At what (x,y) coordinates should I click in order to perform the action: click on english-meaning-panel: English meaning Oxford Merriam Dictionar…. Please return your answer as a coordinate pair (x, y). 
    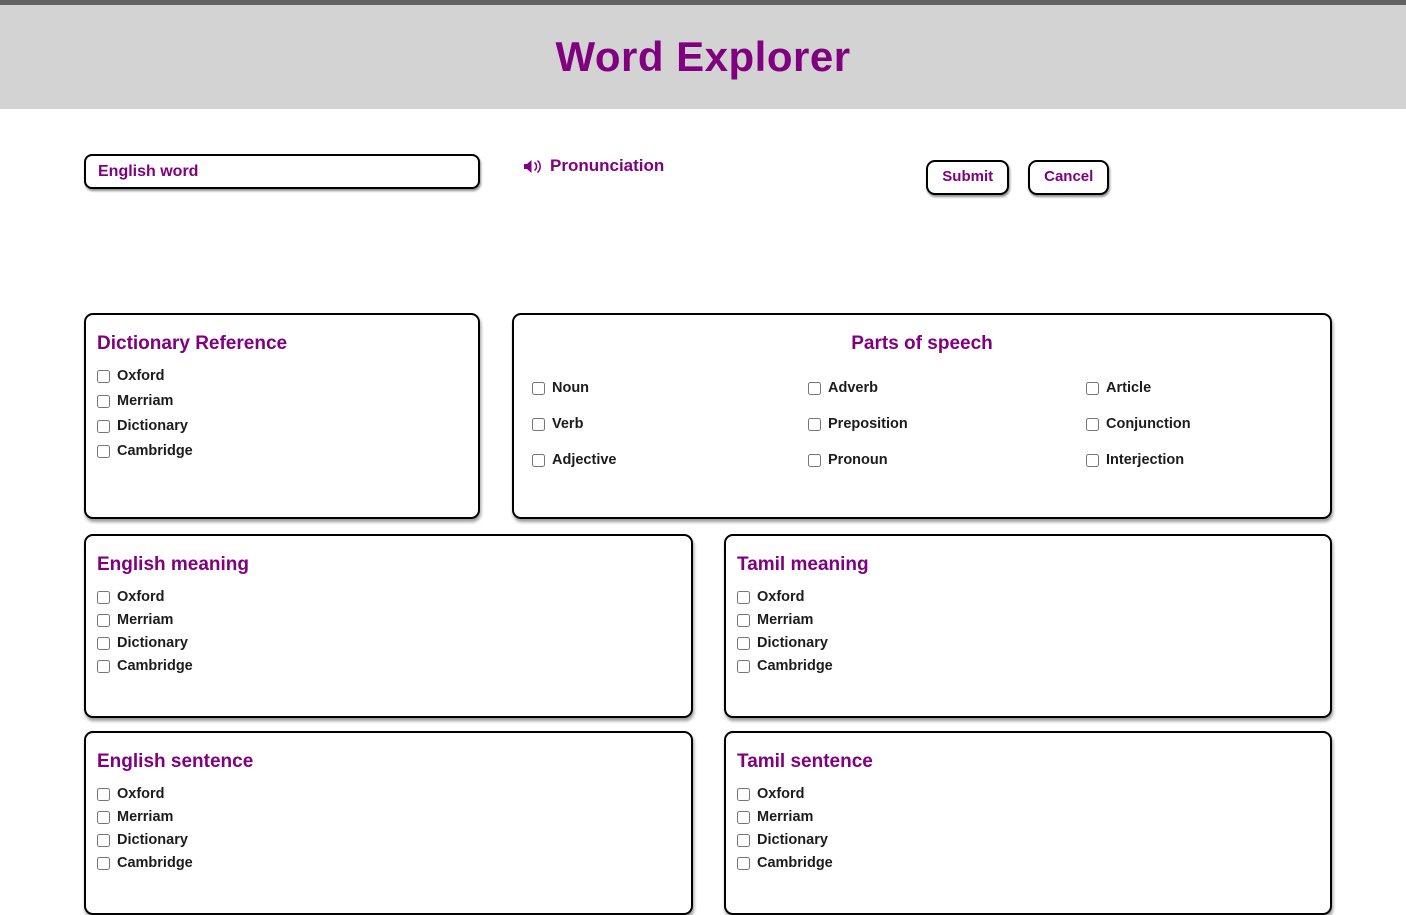
    Looking at the image, I should click on (388, 626).